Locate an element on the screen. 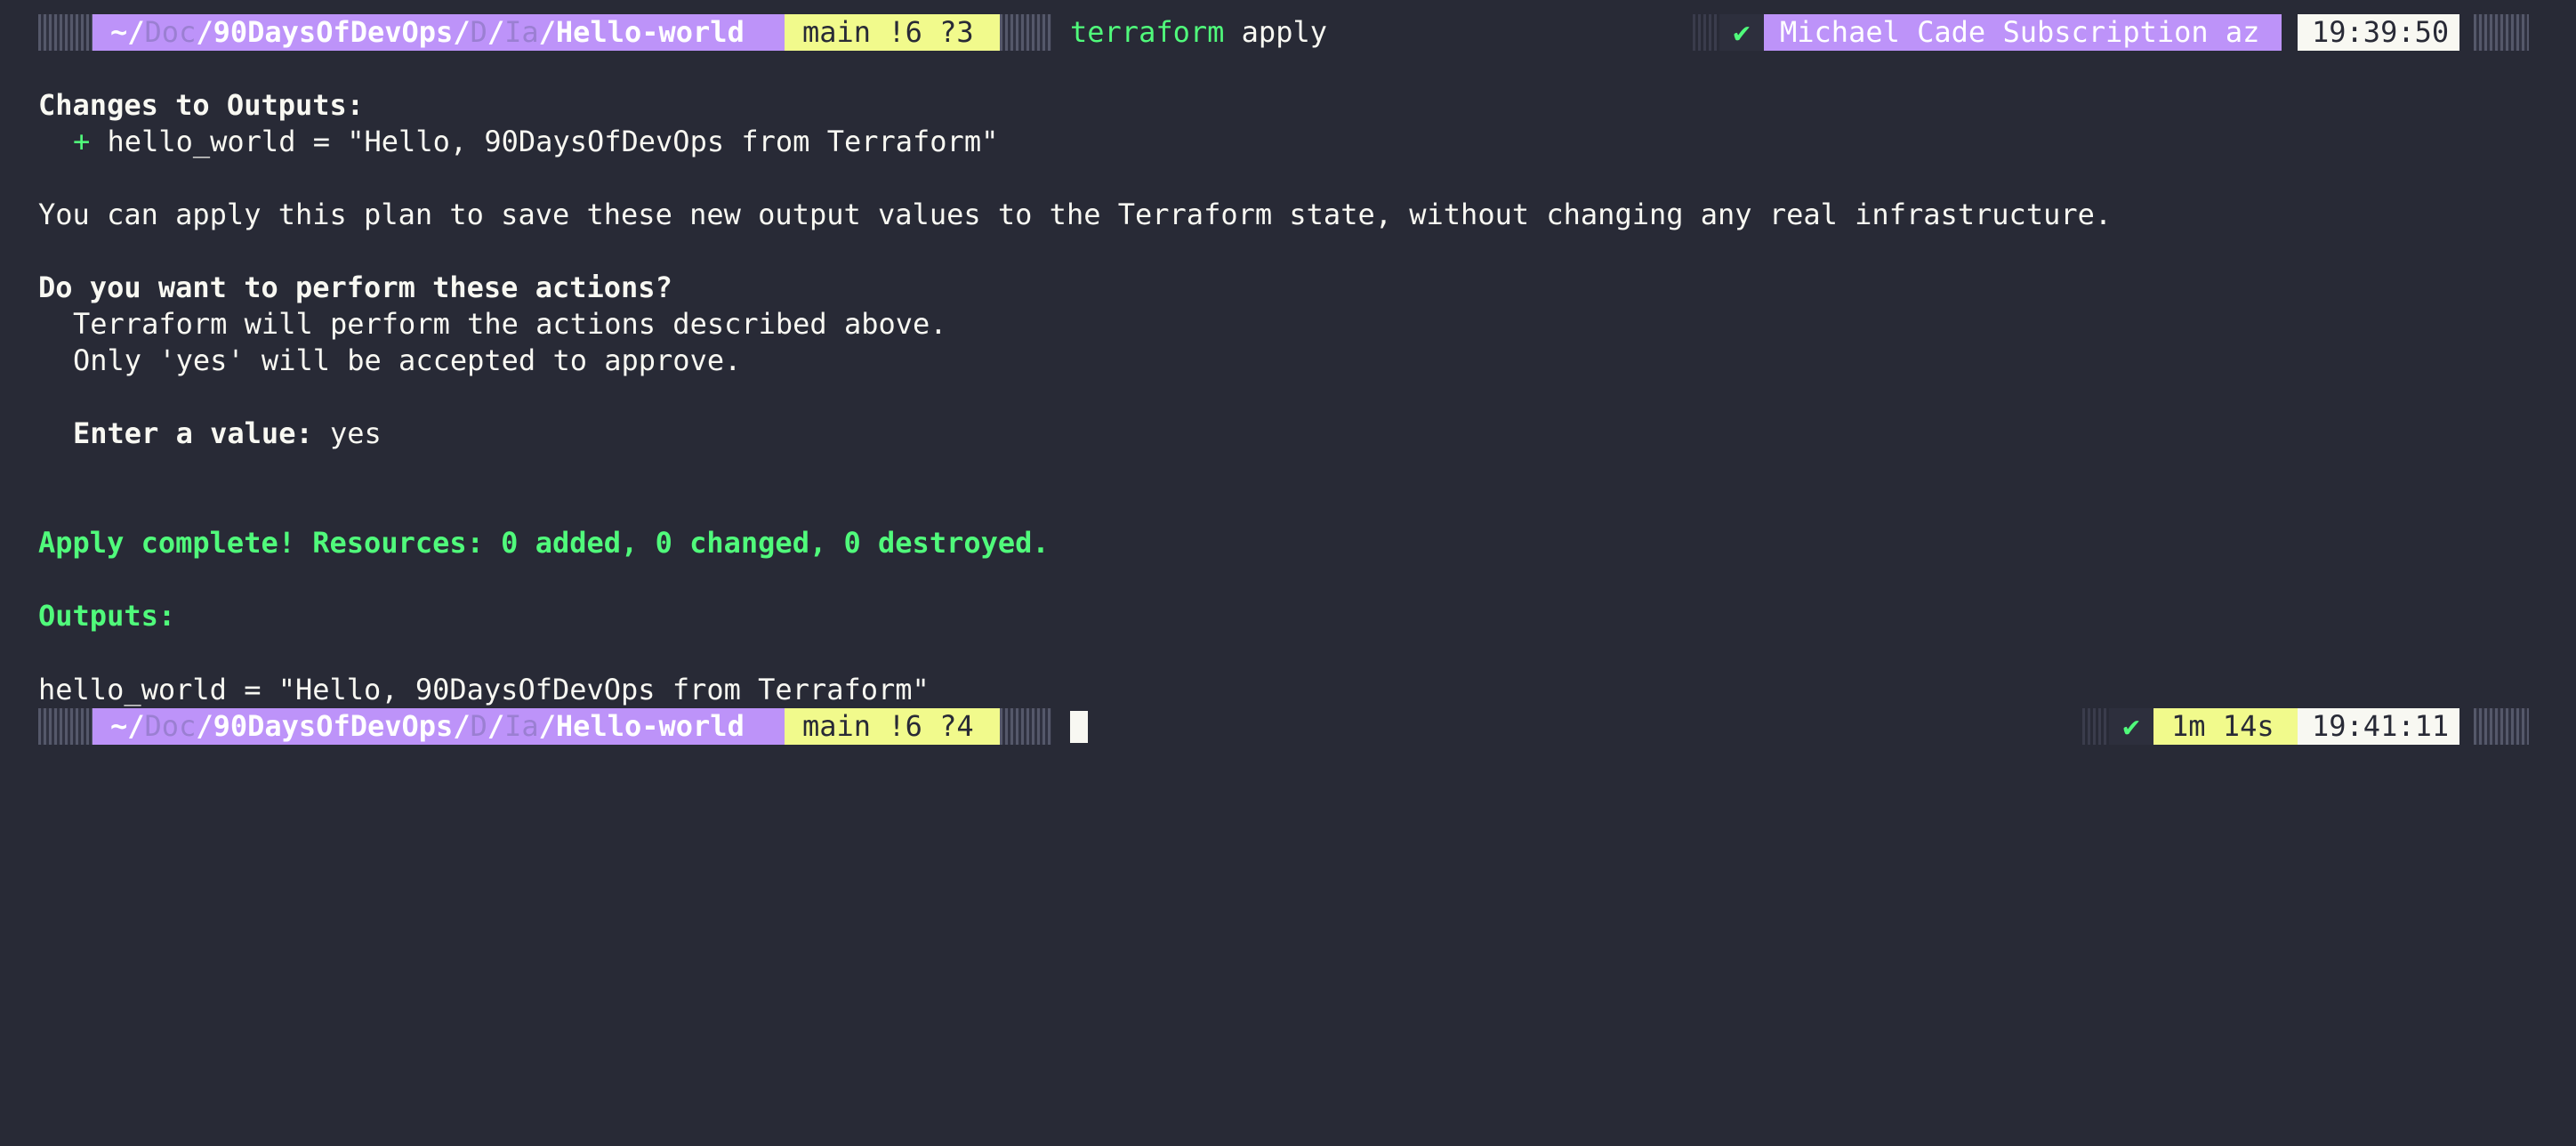  changes-header: Changes to Outputs: is located at coordinates (201, 105).